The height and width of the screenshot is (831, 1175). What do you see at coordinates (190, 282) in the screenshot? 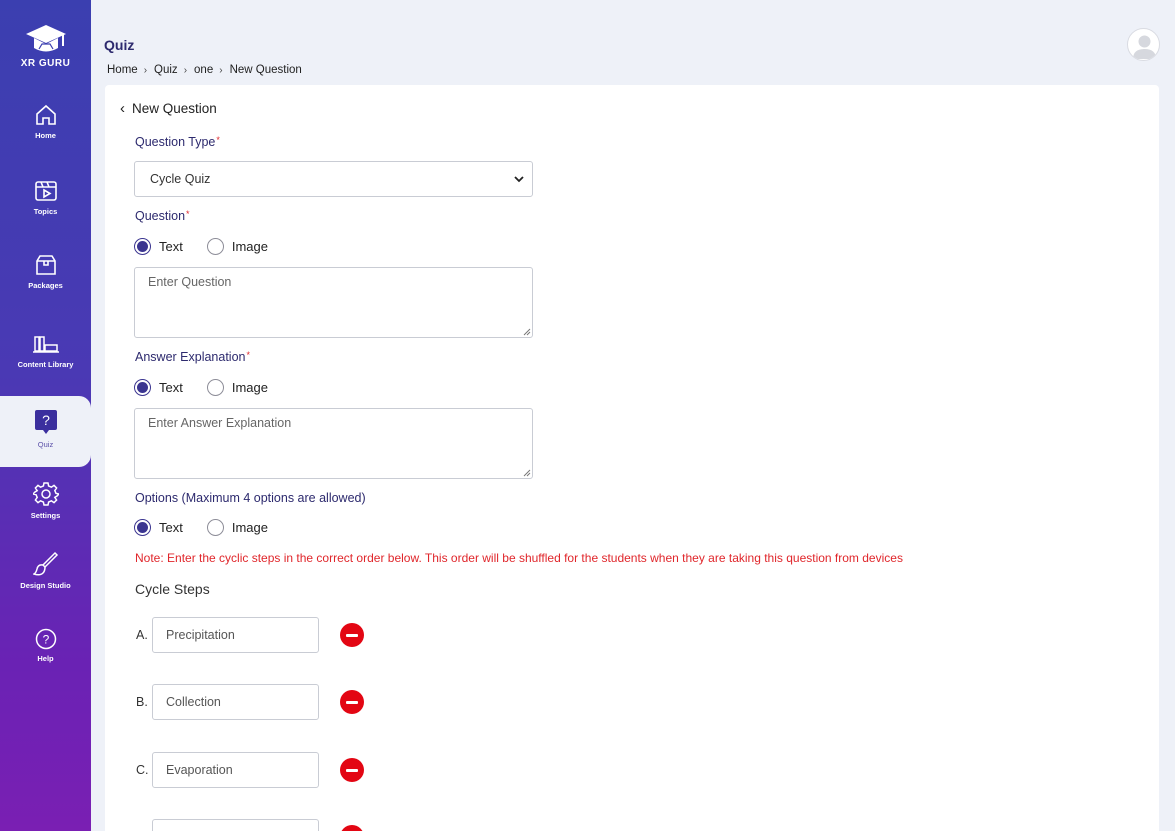
I see `question-placeholder: Enter Question` at bounding box center [190, 282].